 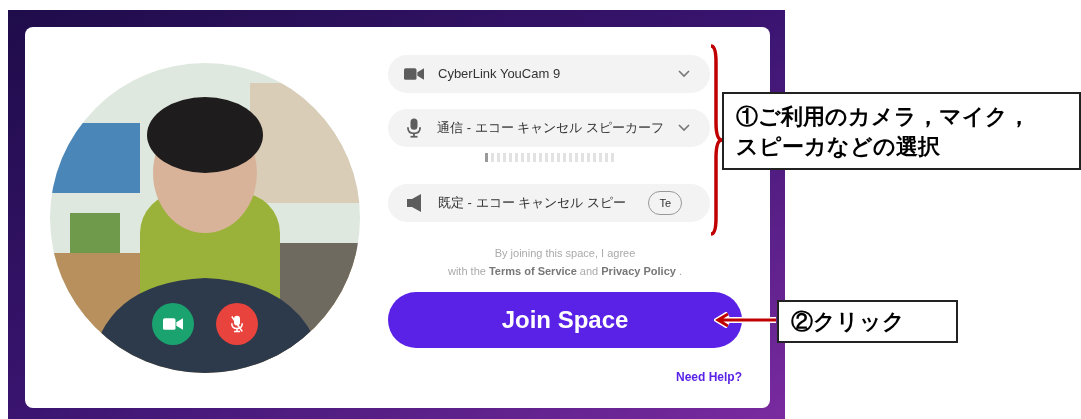 What do you see at coordinates (414, 203) in the screenshot?
I see `speaker-icon` at bounding box center [414, 203].